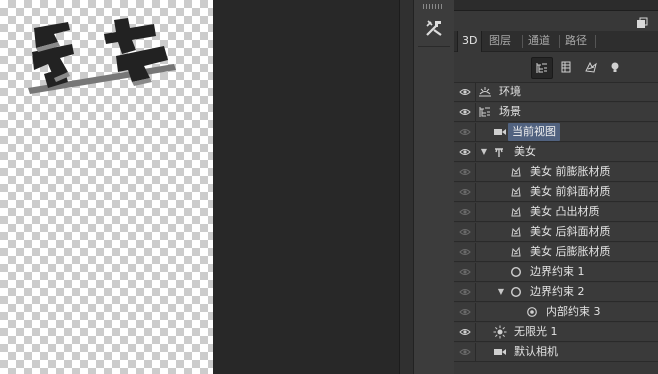 This screenshot has width=658, height=374. Describe the element at coordinates (556, 5) in the screenshot. I see `panel-title-bar` at that location.